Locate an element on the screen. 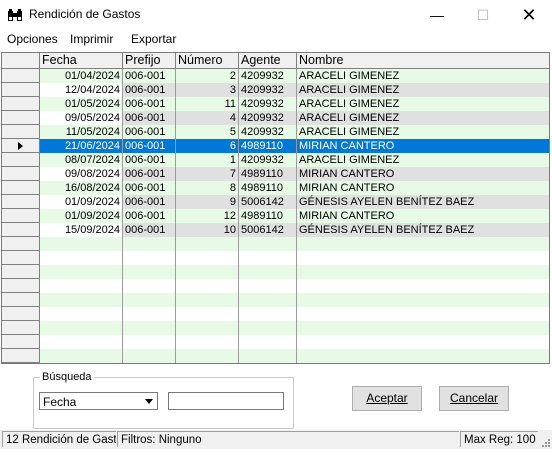  cell-fecha: 11/05/2024 is located at coordinates (81, 132).